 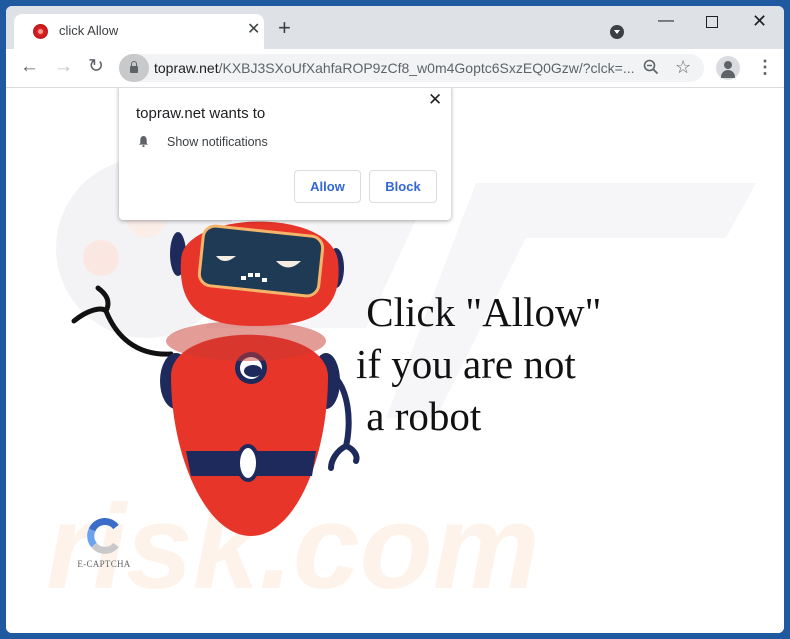 I want to click on lock-icon, so click(x=134, y=67).